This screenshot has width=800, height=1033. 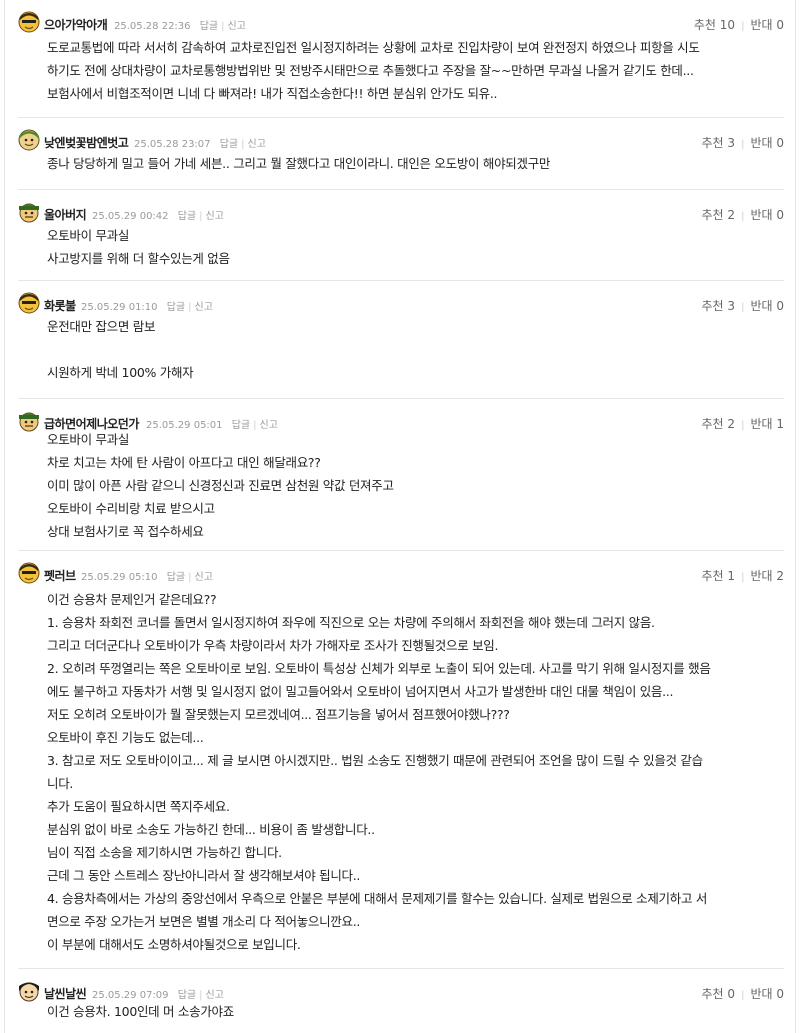 I want to click on comment-author: 으아가악아개, so click(x=76, y=24).